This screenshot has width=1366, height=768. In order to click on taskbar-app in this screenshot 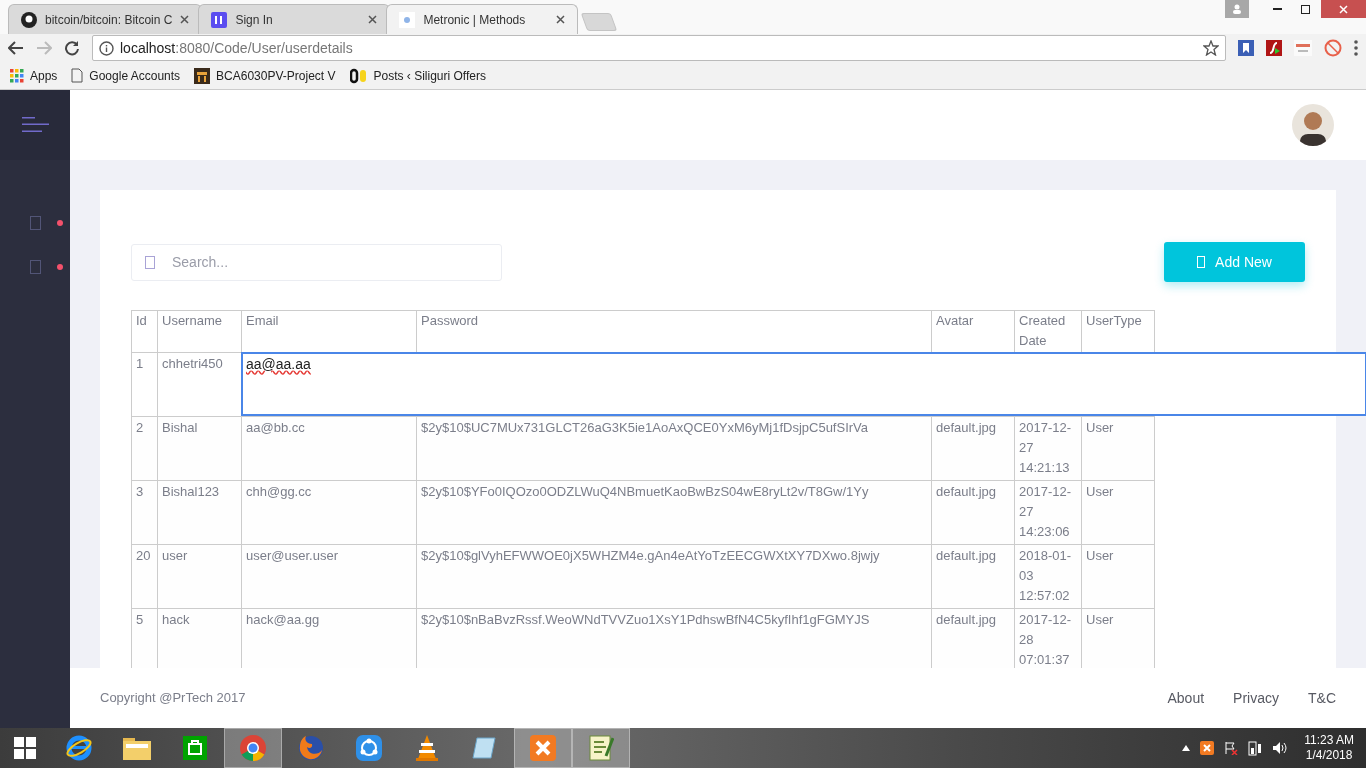, I will do `click(601, 748)`.